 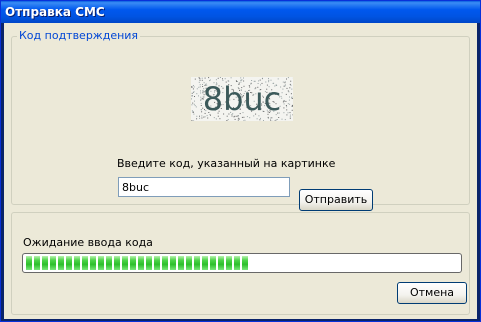 What do you see at coordinates (226, 163) in the screenshot?
I see `code-hint-label: Введите код, указанный на картинке` at bounding box center [226, 163].